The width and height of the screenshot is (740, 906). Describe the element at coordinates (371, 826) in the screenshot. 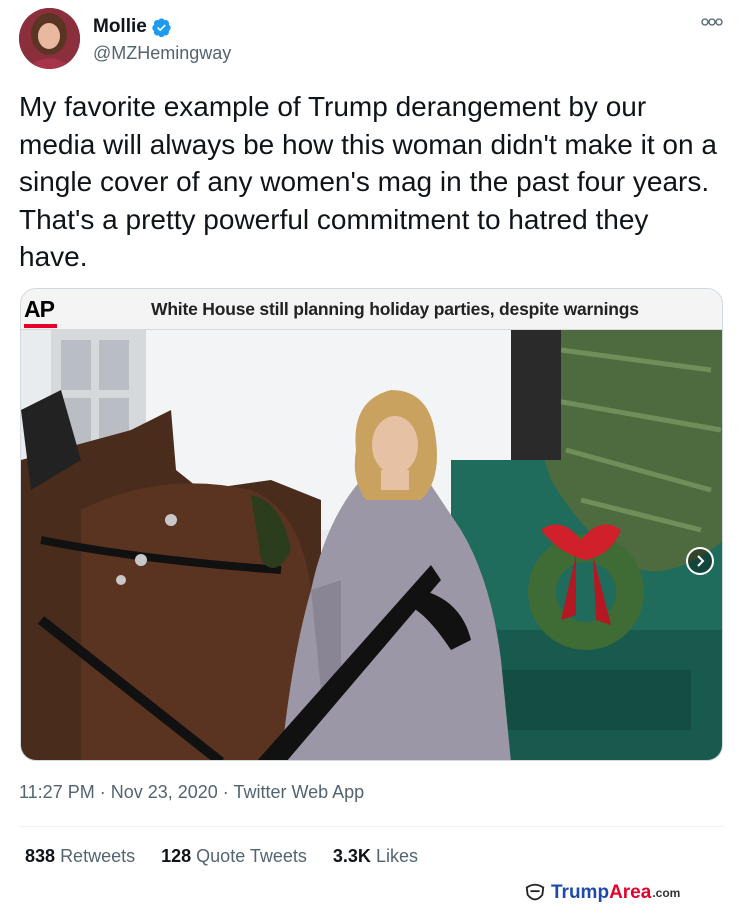

I see `divider` at that location.